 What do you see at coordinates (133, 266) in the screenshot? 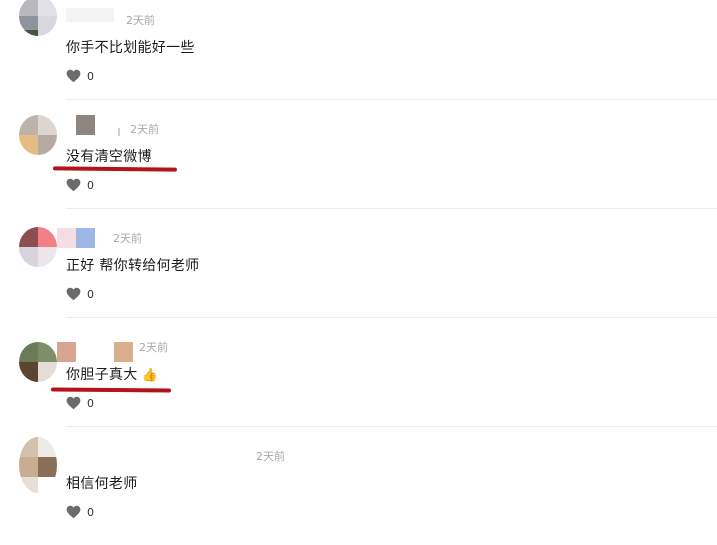
I see `comment-text: 正好 帮你转给何老师` at bounding box center [133, 266].